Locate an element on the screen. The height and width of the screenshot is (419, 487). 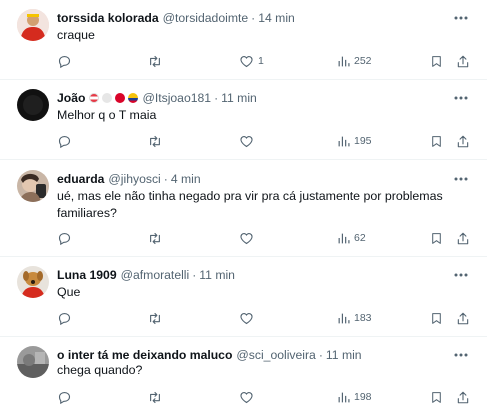
author-handle: @jihyosci is located at coordinates (134, 179).